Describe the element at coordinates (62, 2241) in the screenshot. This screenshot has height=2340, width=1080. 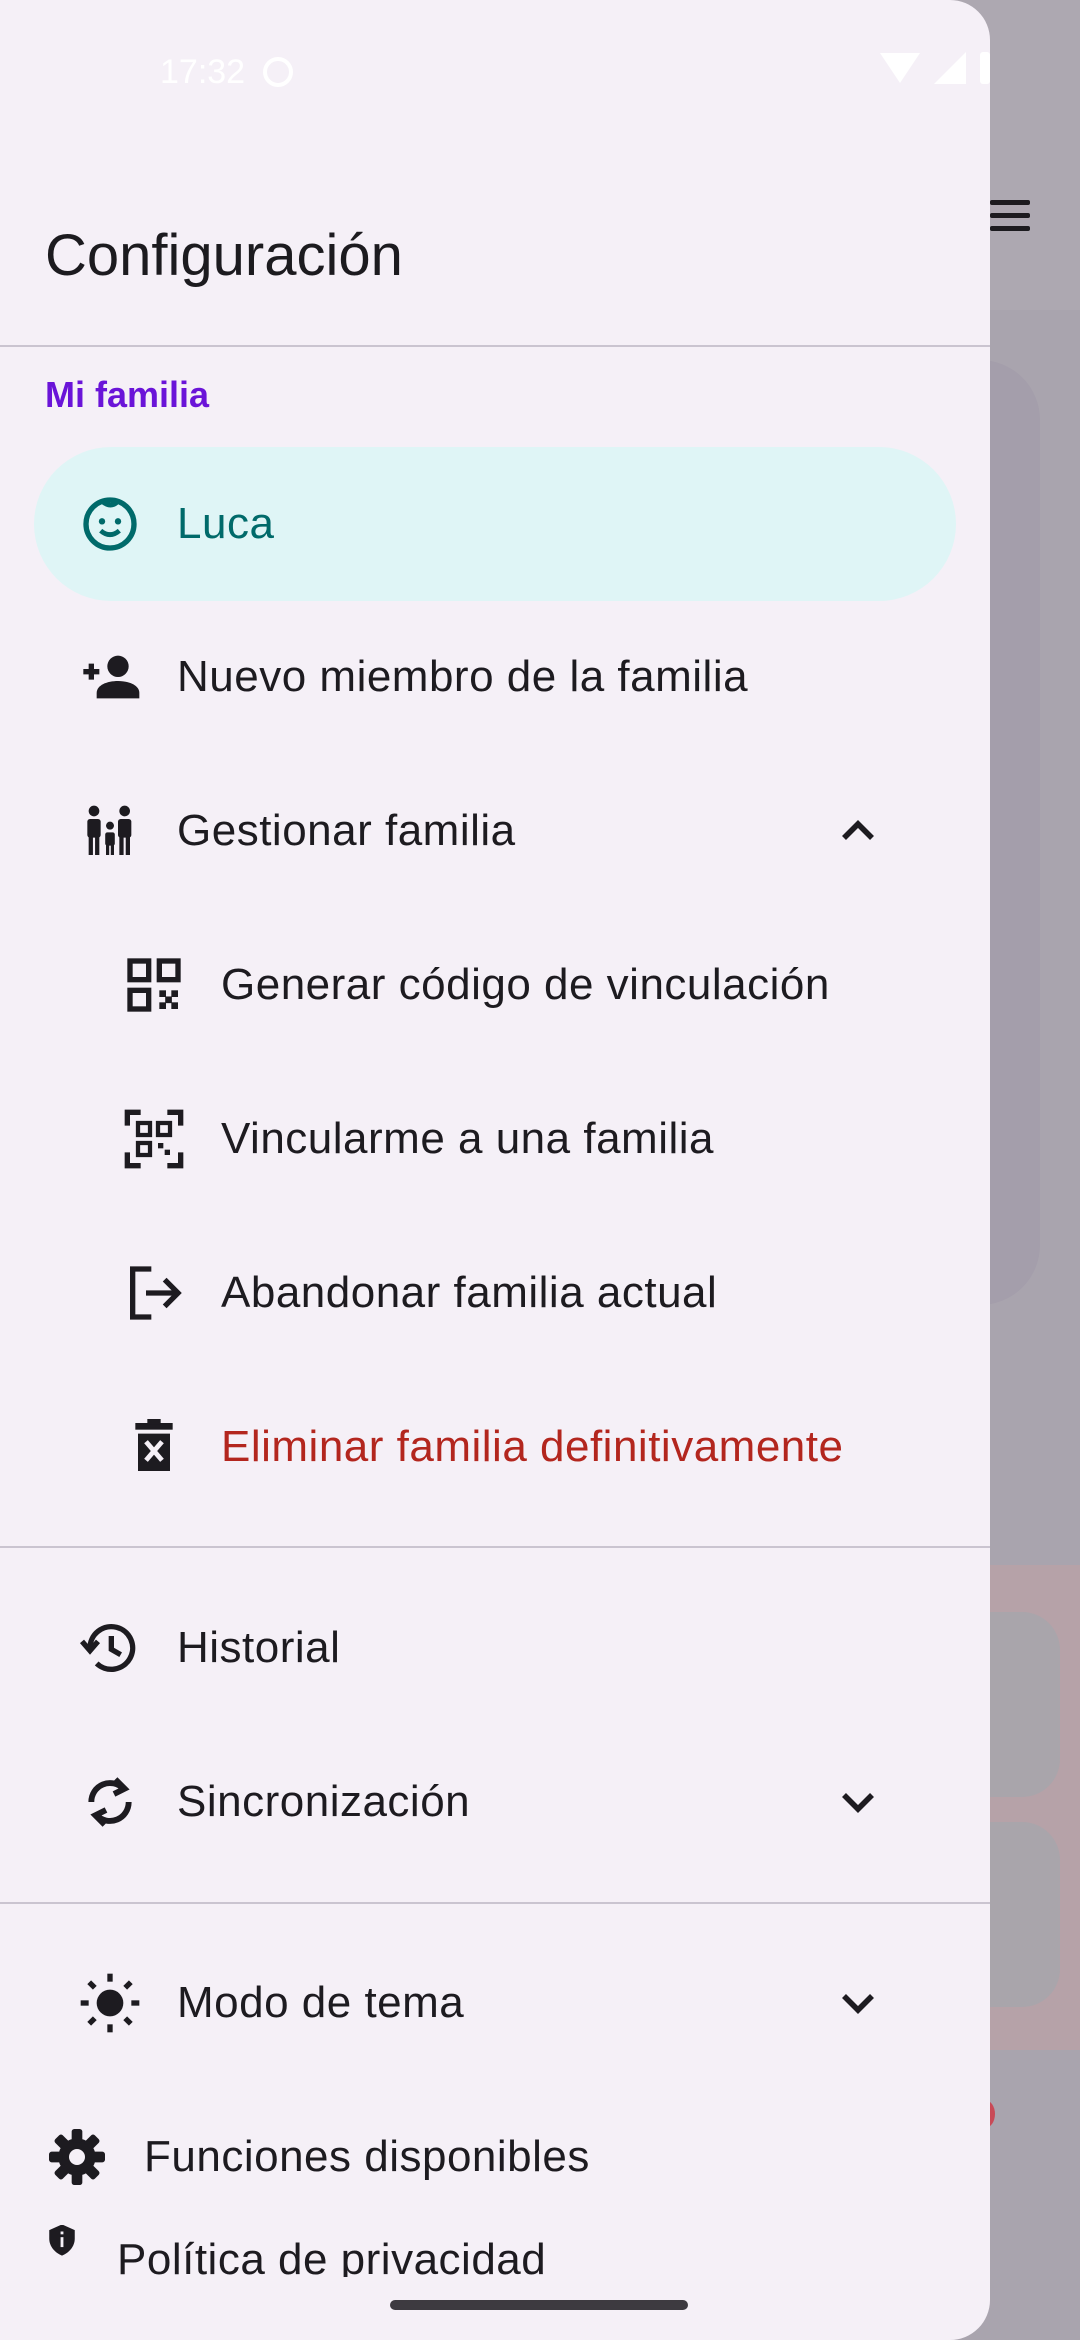
I see `shield-icon` at that location.